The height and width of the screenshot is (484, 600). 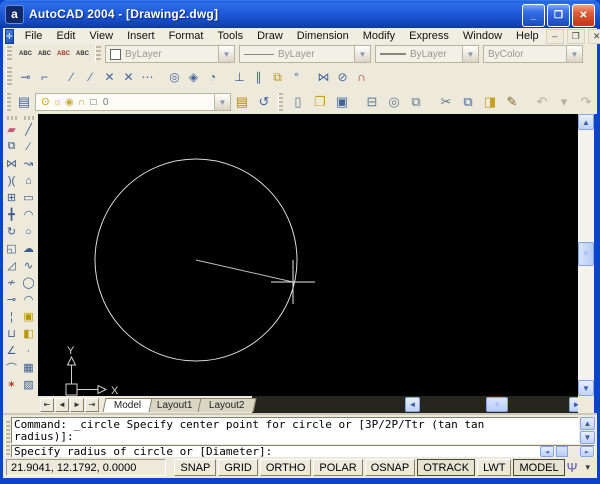 What do you see at coordinates (12, 180) in the screenshot?
I see `offset-icon: )(` at bounding box center [12, 180].